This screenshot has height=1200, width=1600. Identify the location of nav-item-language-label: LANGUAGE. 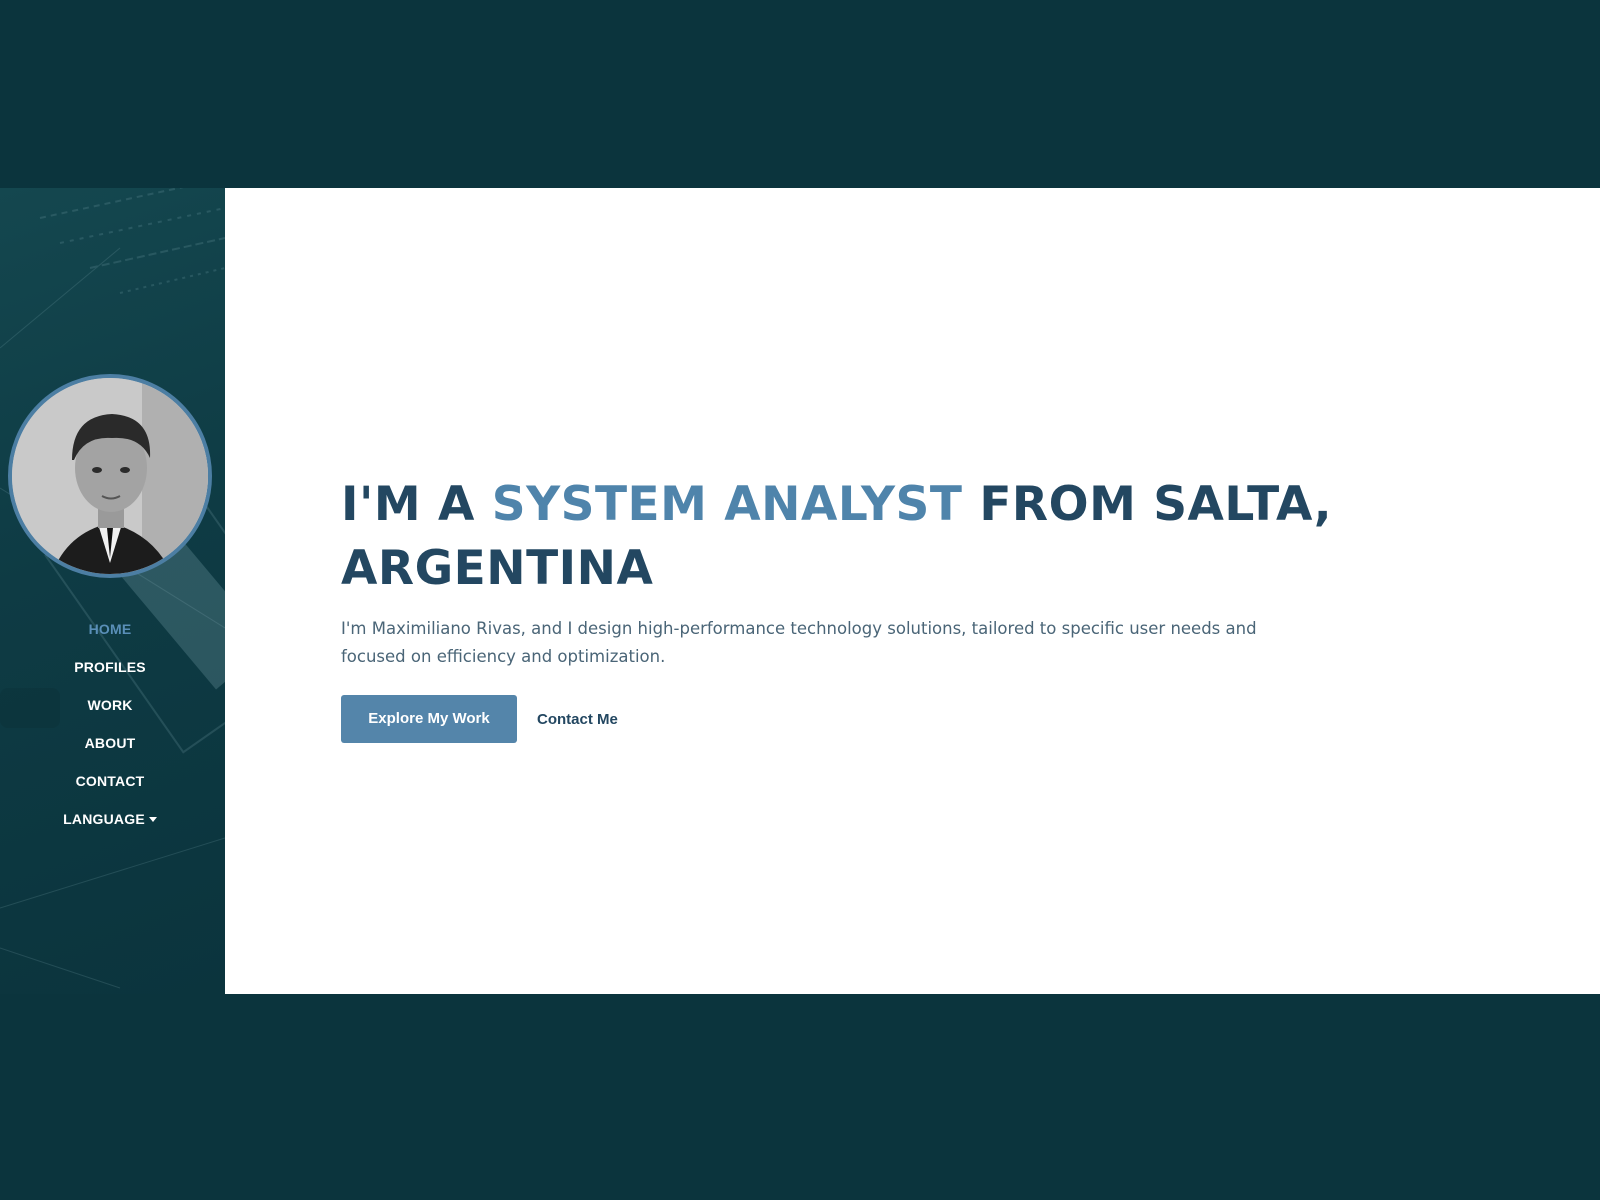
(104, 819).